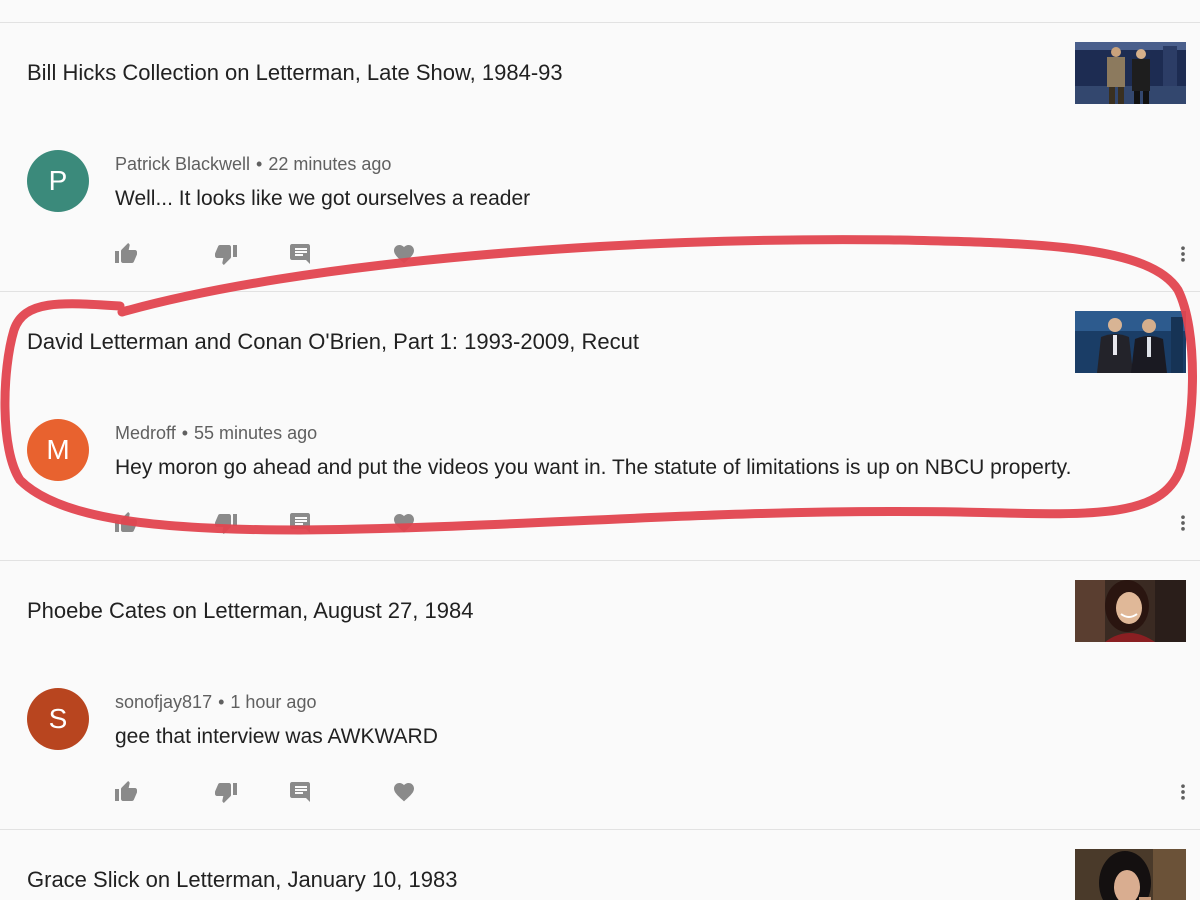  I want to click on comment-meta: sonofjay817 • 1 hour ago, so click(215, 702).